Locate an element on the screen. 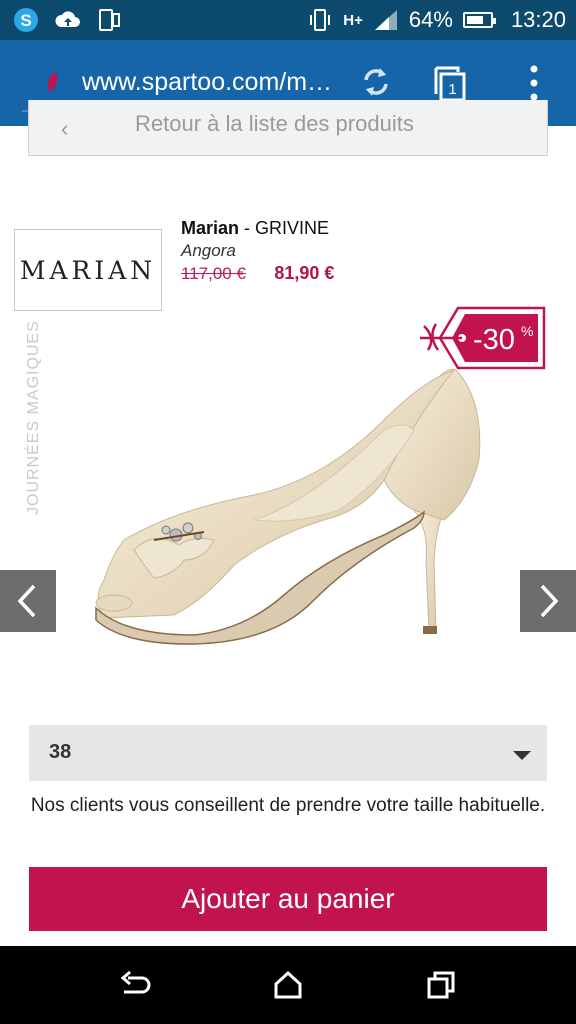  new-price: 81,90 € is located at coordinates (304, 273).